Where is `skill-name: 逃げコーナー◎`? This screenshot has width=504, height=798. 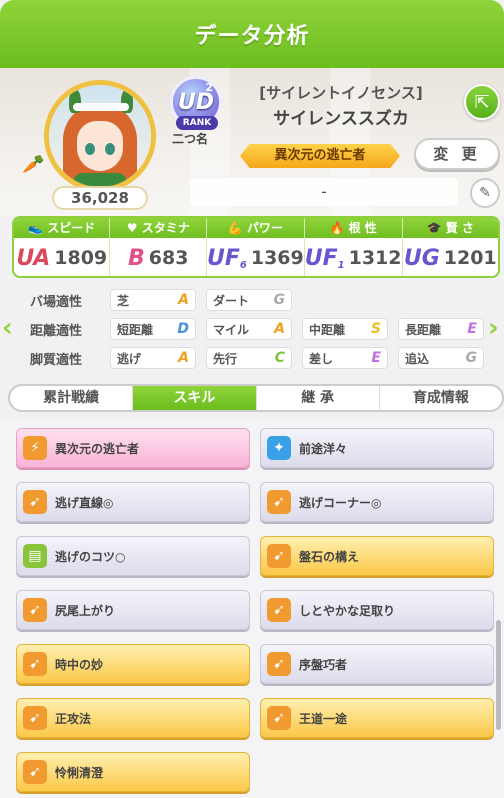
skill-name: 逃げコーナー◎ is located at coordinates (340, 502).